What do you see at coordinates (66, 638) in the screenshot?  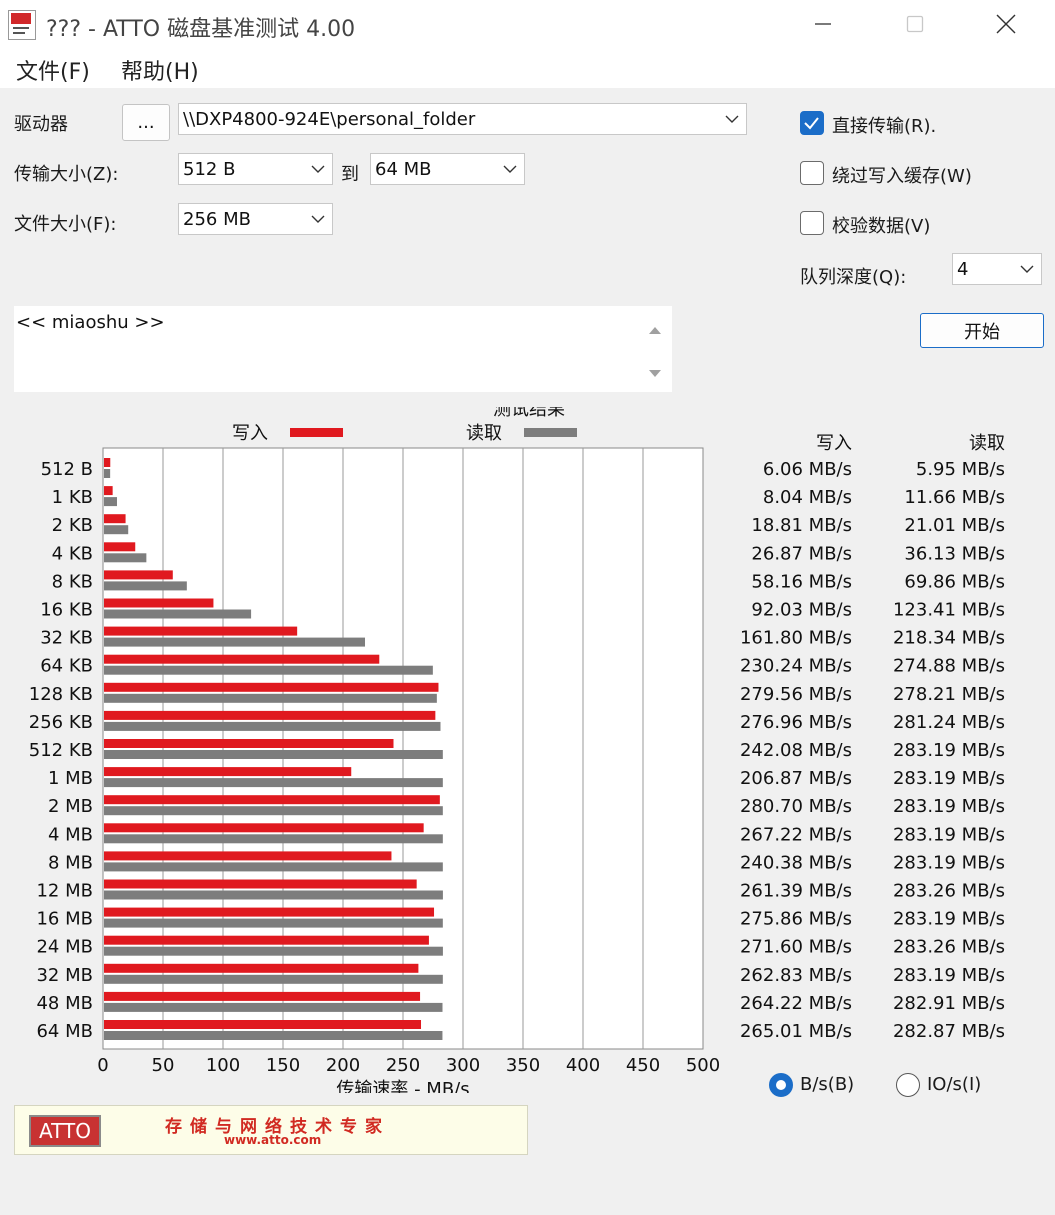 I see `y-tick-label: 32 KB` at bounding box center [66, 638].